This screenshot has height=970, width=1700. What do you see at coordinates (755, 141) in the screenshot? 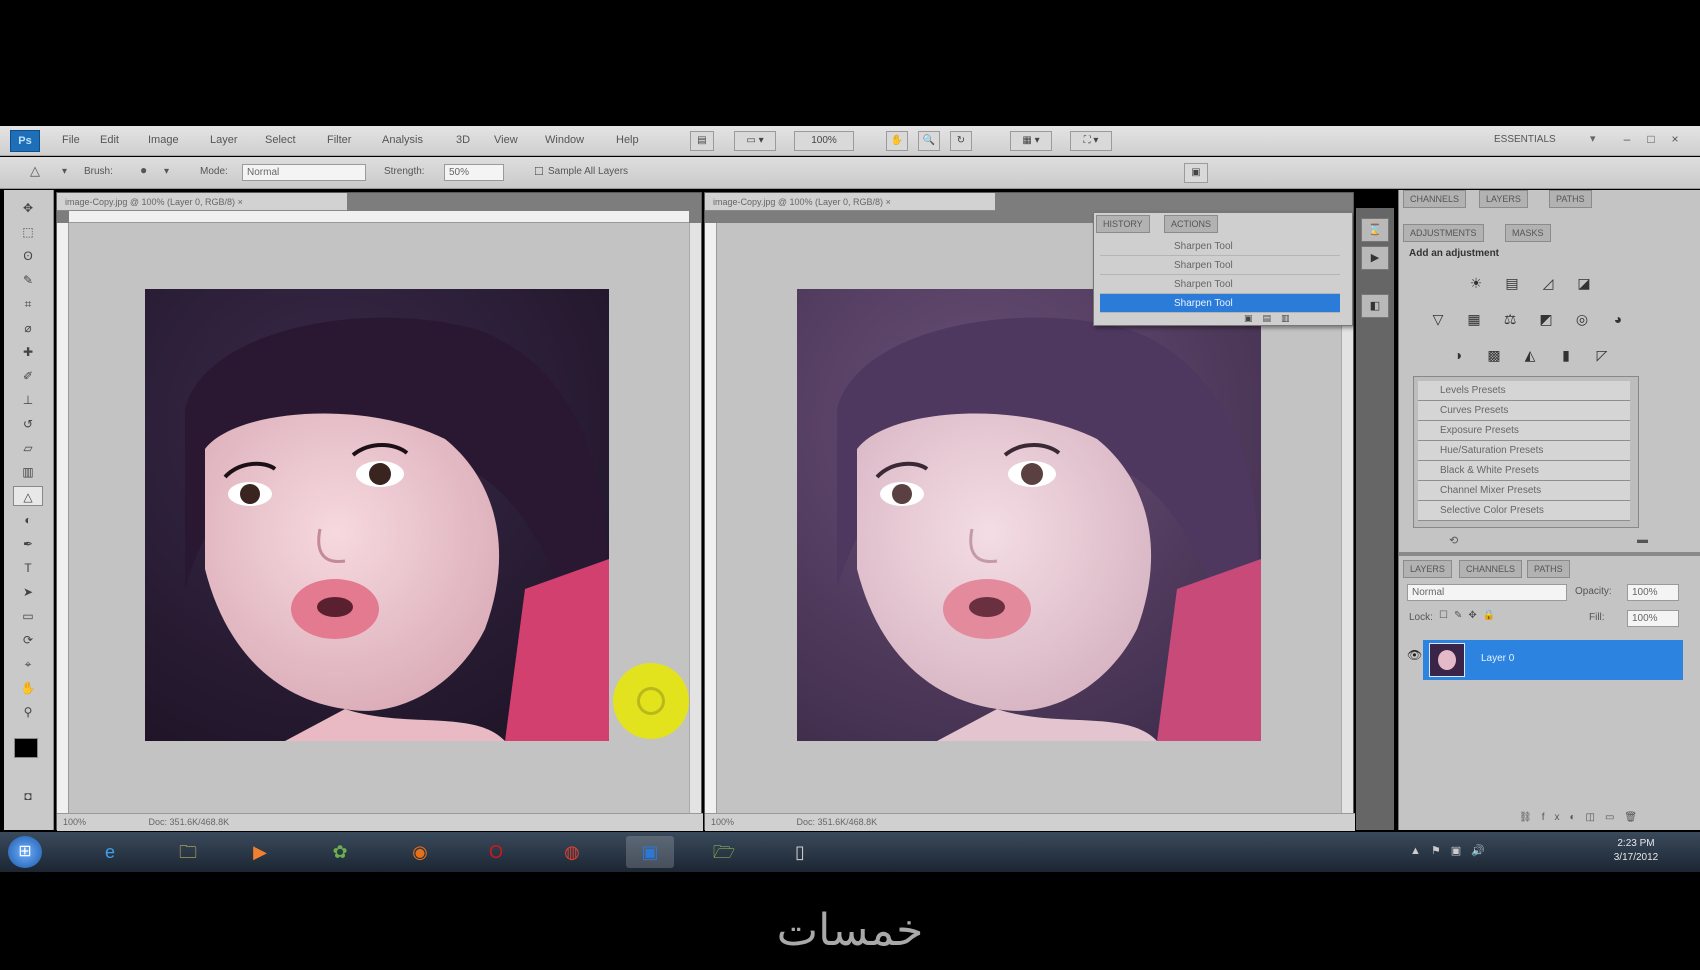
I see `view-extras-button: ▭ ▾` at bounding box center [755, 141].